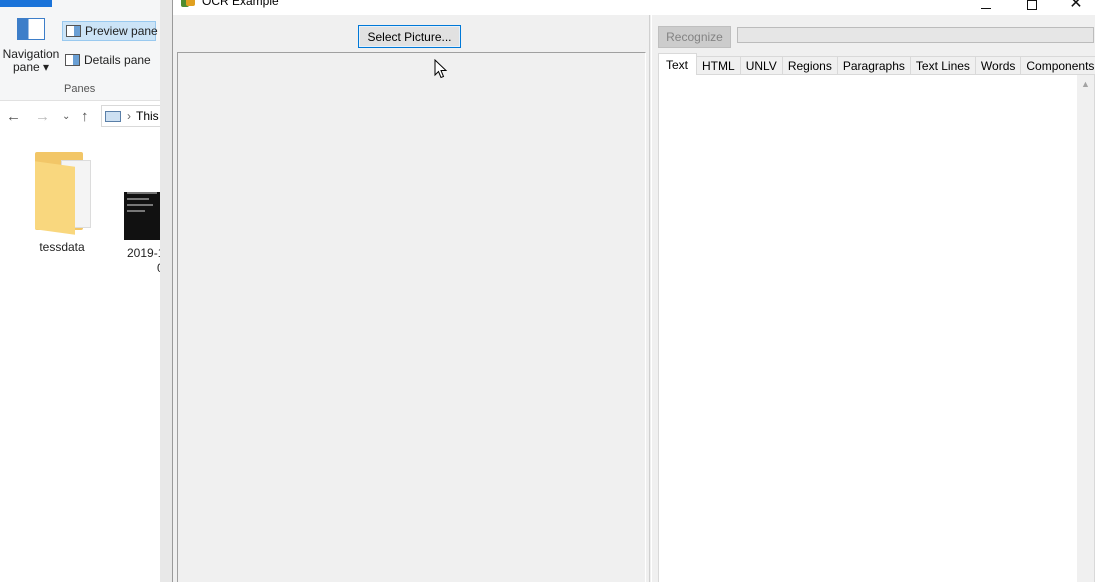 This screenshot has height=582, width=1095. Describe the element at coordinates (31, 60) in the screenshot. I see `navigation-pane-label: Navigation pane ▾` at that location.